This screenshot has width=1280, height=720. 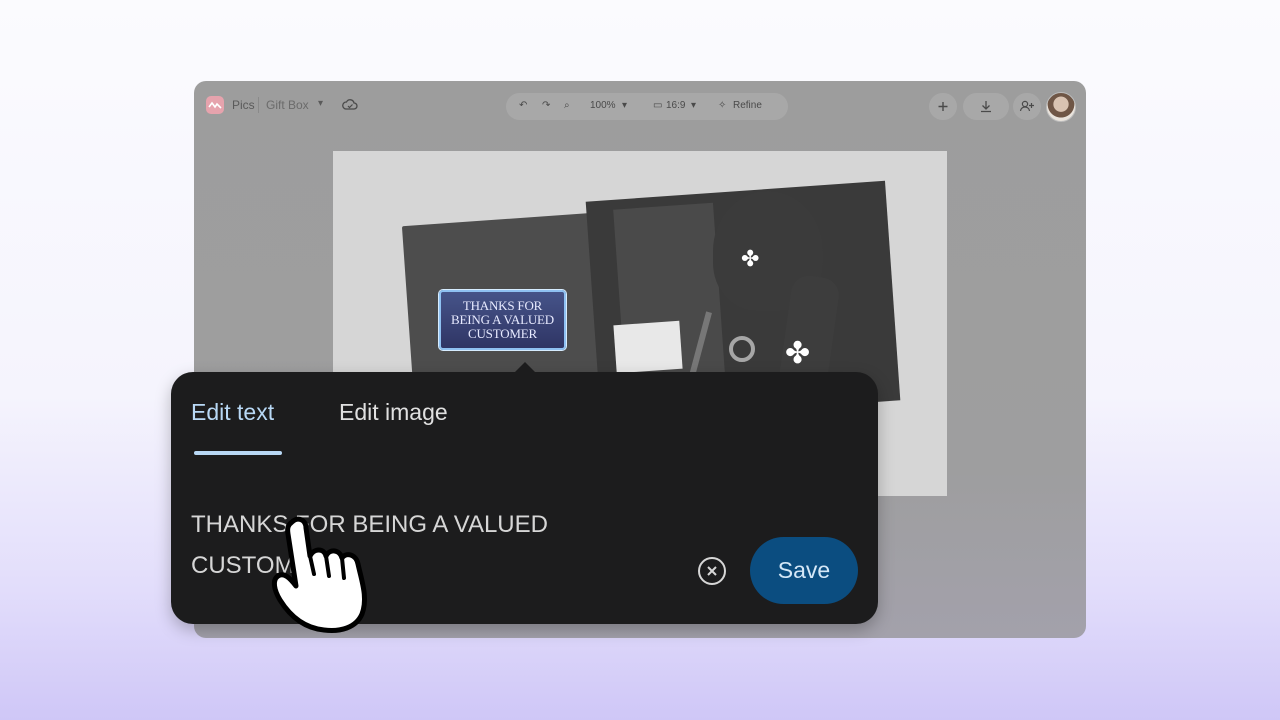 What do you see at coordinates (287, 105) in the screenshot?
I see `document-name: Gift Box` at bounding box center [287, 105].